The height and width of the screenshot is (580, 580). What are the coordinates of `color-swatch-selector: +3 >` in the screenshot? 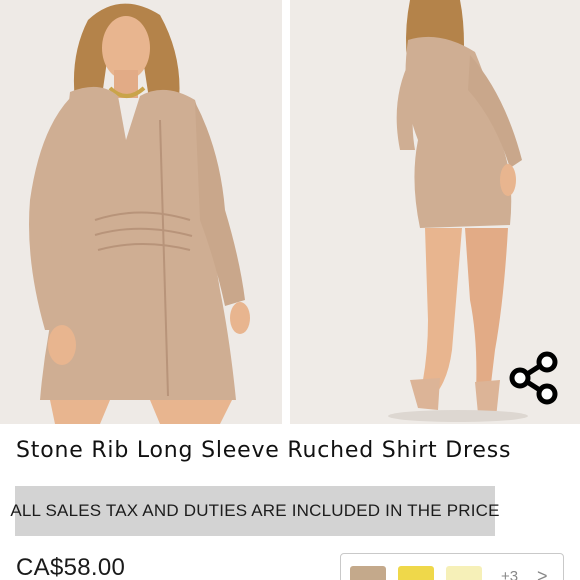 It's located at (452, 566).